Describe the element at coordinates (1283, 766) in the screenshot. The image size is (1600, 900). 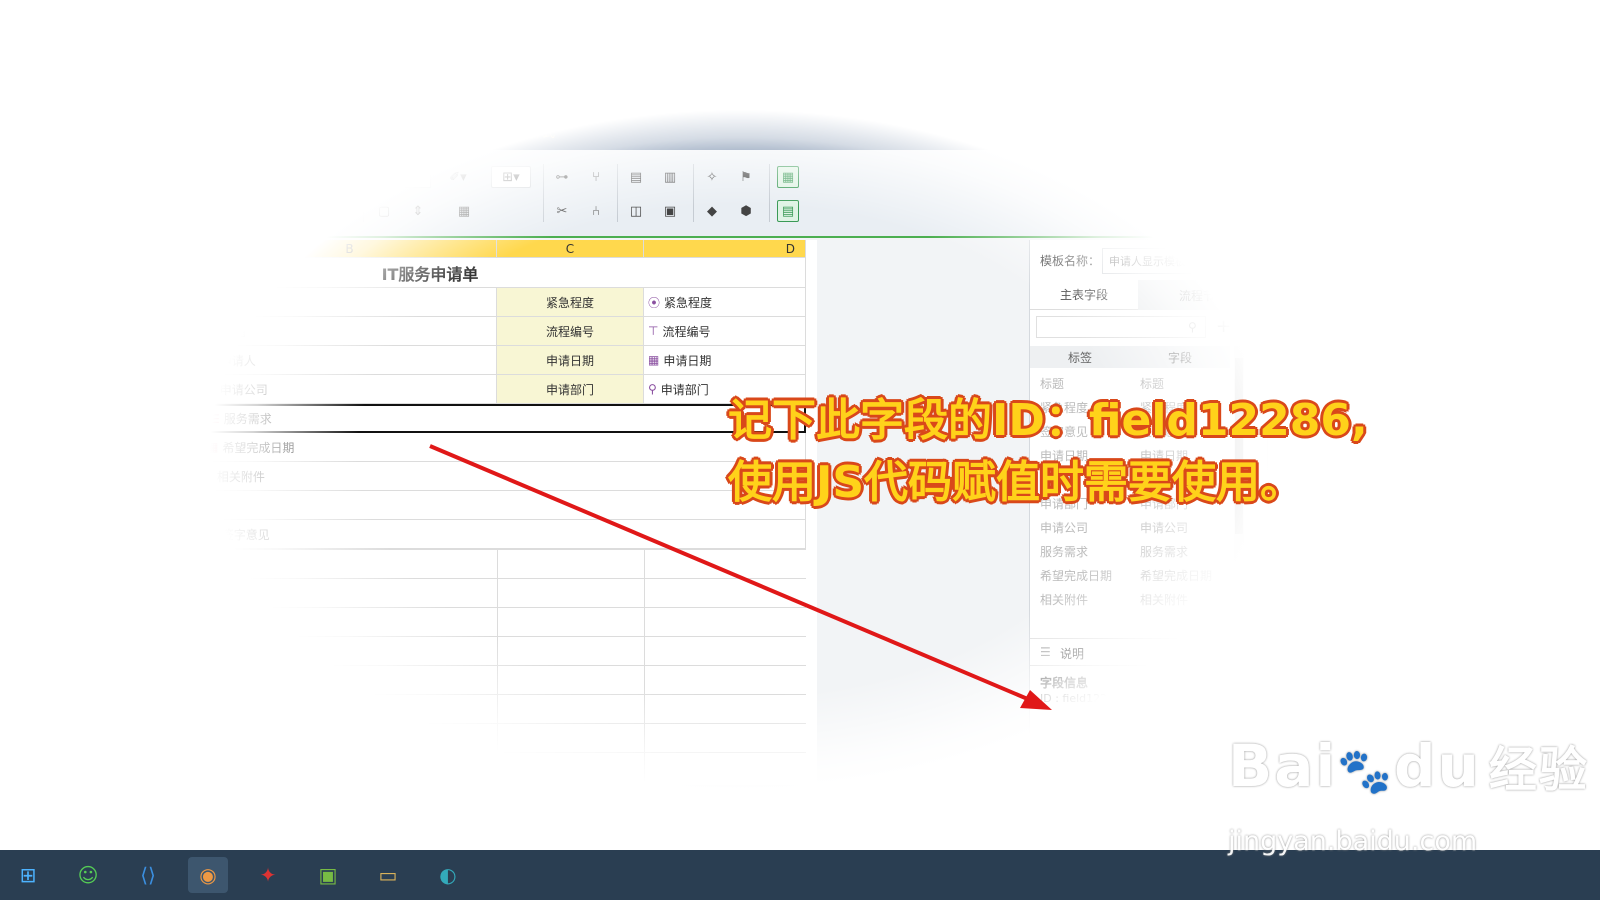
I see `watermark-brand: Bai` at that location.